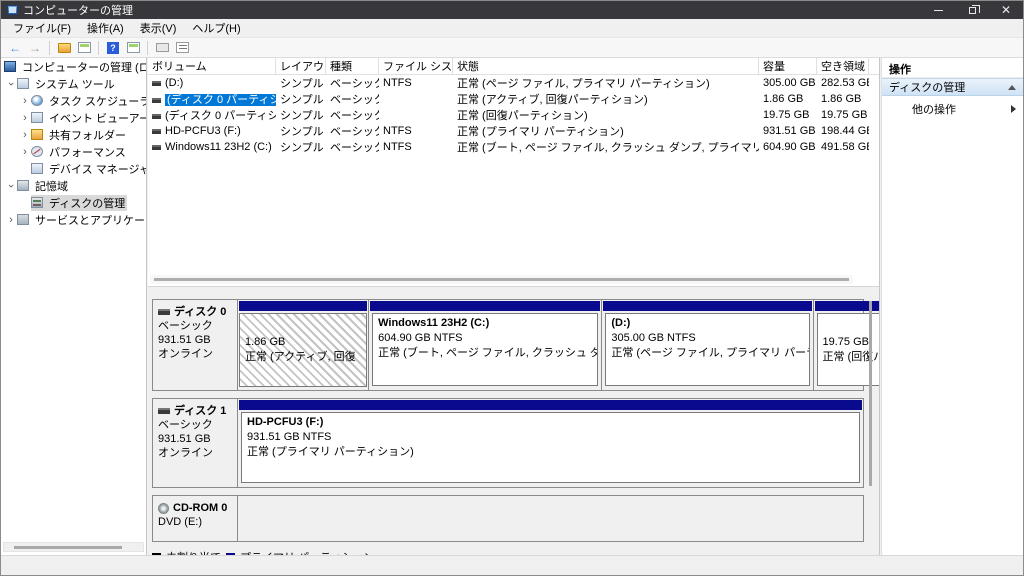 This screenshot has height=576, width=1024. Describe the element at coordinates (73, 83) in the screenshot. I see `tree-item-system-tools: › システム ツール` at that location.